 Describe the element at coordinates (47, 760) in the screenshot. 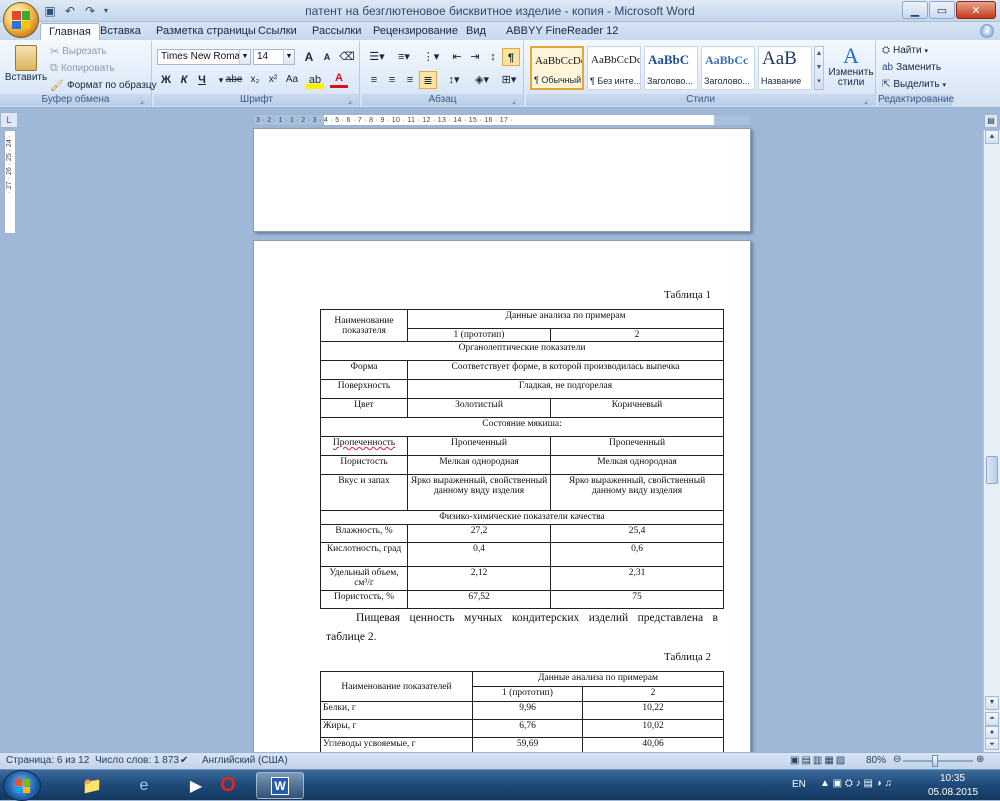

I see `page-count: Страница: 6 из 12` at that location.